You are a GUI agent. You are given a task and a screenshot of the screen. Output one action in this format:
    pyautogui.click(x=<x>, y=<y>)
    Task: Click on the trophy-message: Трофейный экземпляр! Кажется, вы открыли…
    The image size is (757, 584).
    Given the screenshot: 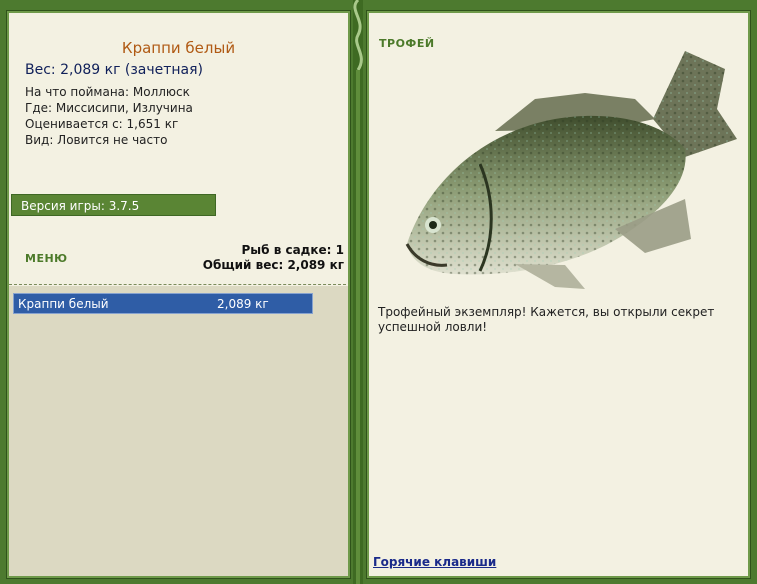 What is the action you would take?
    pyautogui.click(x=546, y=319)
    